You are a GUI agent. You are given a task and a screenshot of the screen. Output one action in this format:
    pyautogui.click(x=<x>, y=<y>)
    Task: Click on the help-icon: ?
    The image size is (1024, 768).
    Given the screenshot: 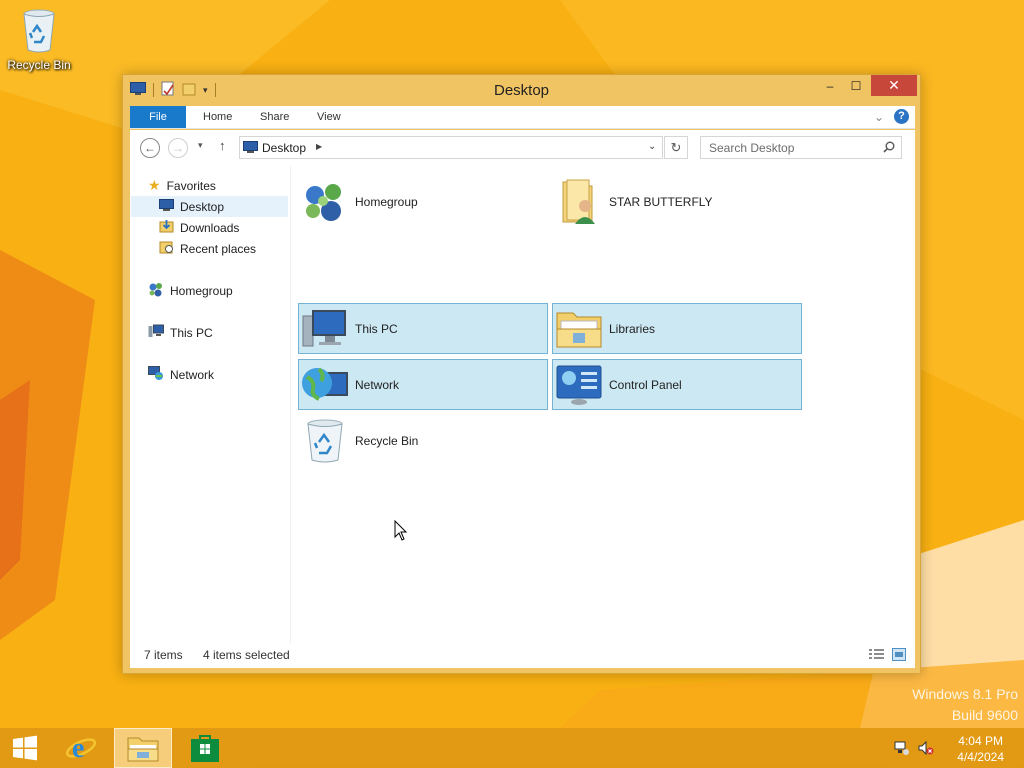 What is the action you would take?
    pyautogui.click(x=901, y=116)
    